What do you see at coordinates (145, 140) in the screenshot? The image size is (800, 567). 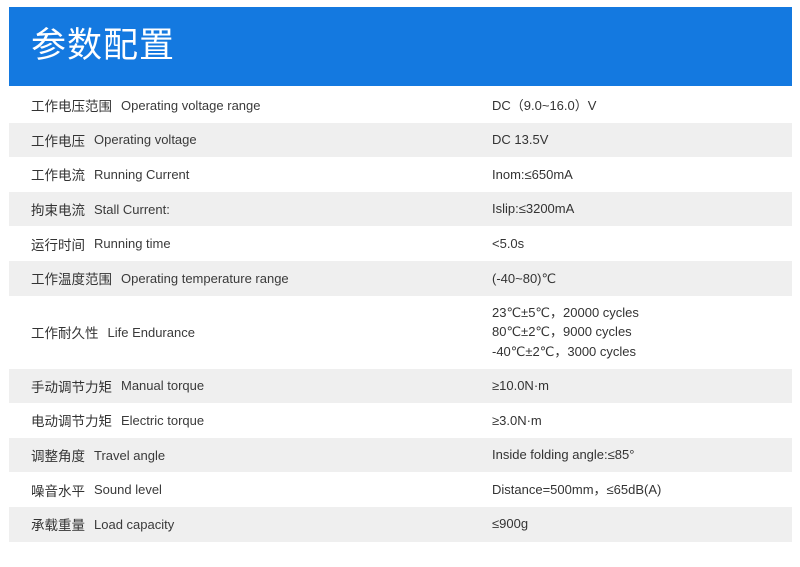 I see `spec-label-en: Operating voltage` at bounding box center [145, 140].